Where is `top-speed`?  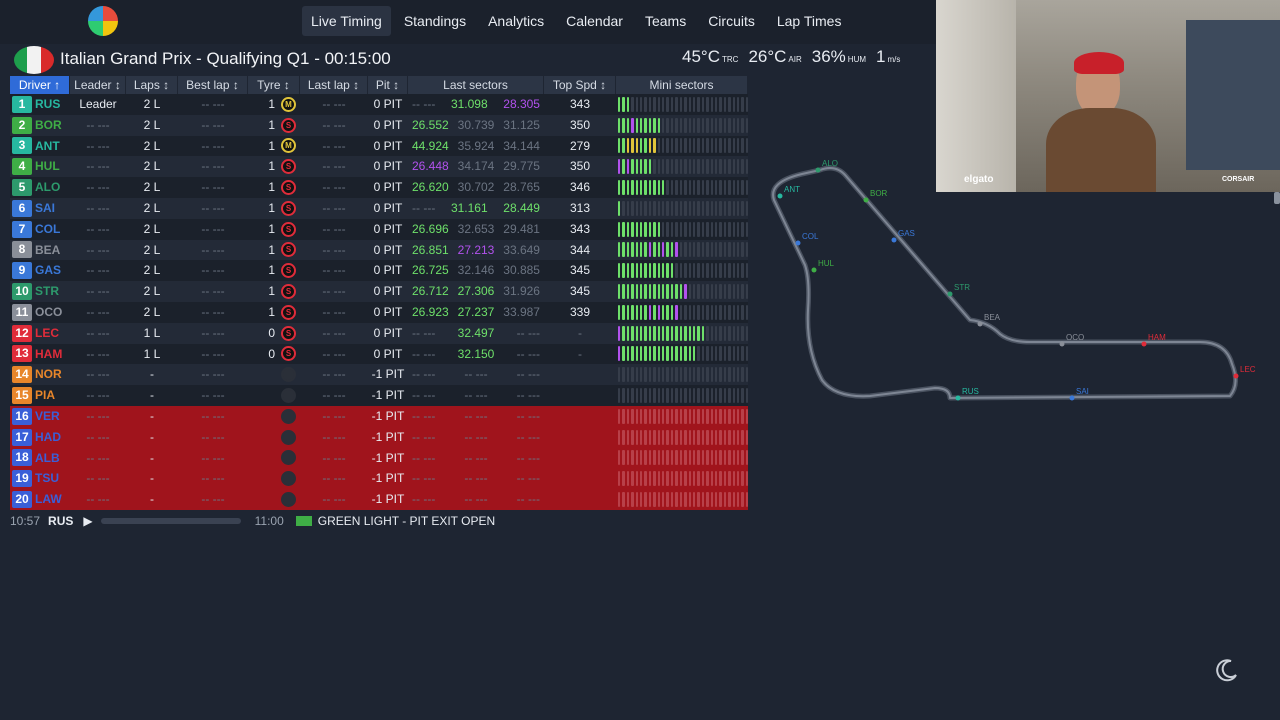
top-speed is located at coordinates (580, 416).